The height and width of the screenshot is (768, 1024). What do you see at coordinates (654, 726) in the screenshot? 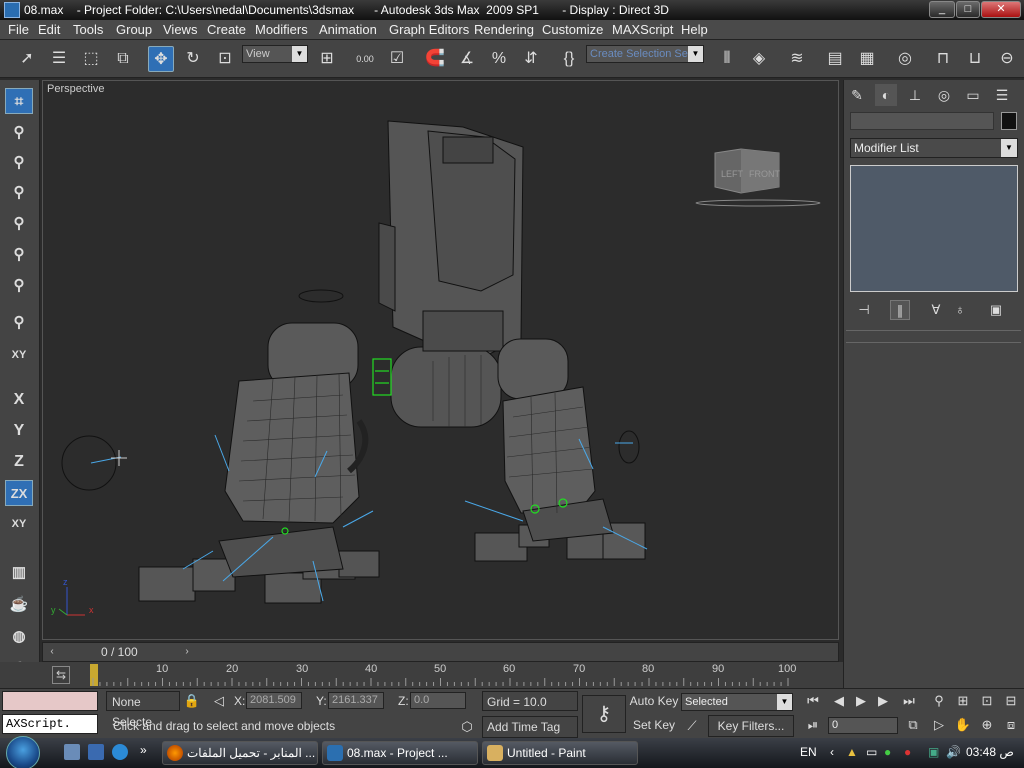
I see `set-key-button: Set Key` at bounding box center [654, 726].